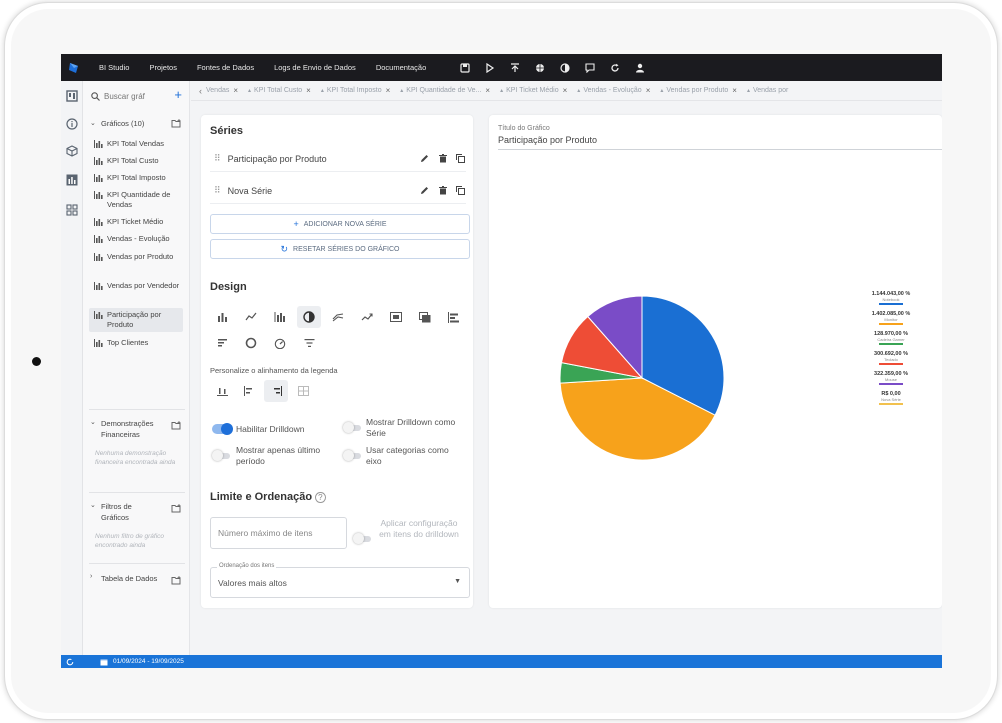  What do you see at coordinates (72, 180) in the screenshot?
I see `bar-chart-icon` at bounding box center [72, 180].